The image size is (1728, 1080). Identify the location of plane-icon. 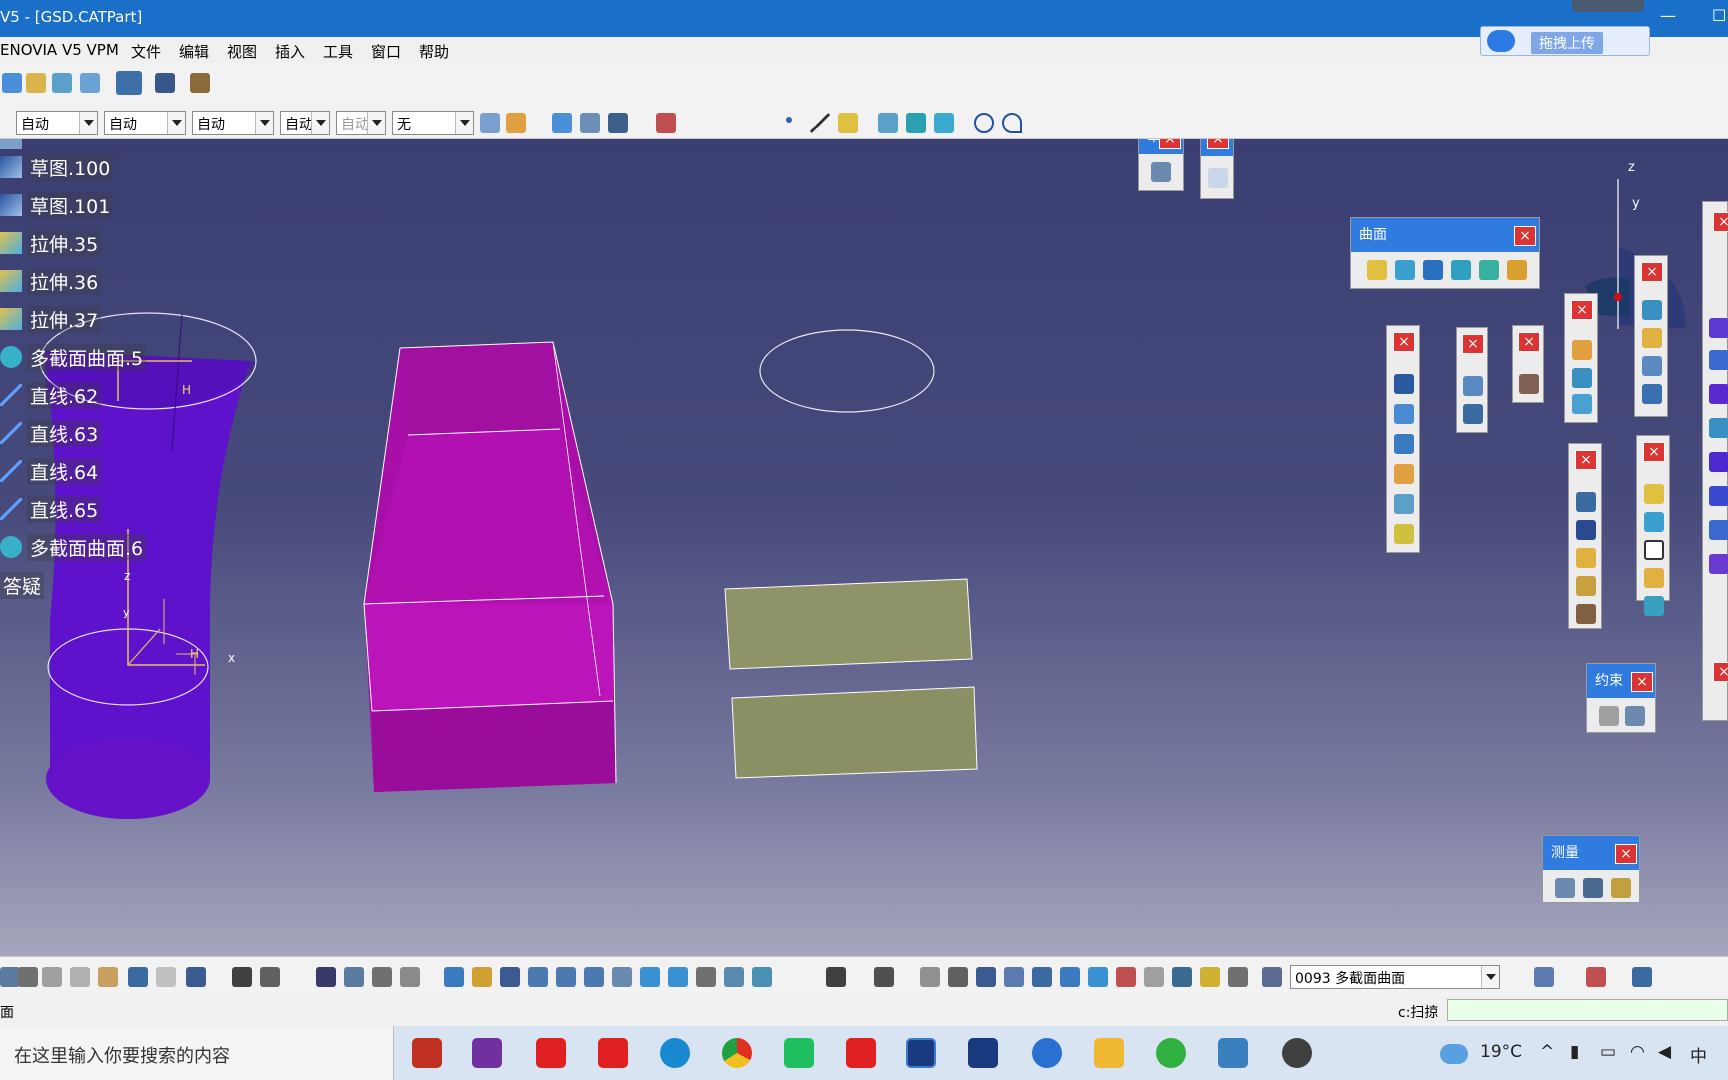
(848, 123).